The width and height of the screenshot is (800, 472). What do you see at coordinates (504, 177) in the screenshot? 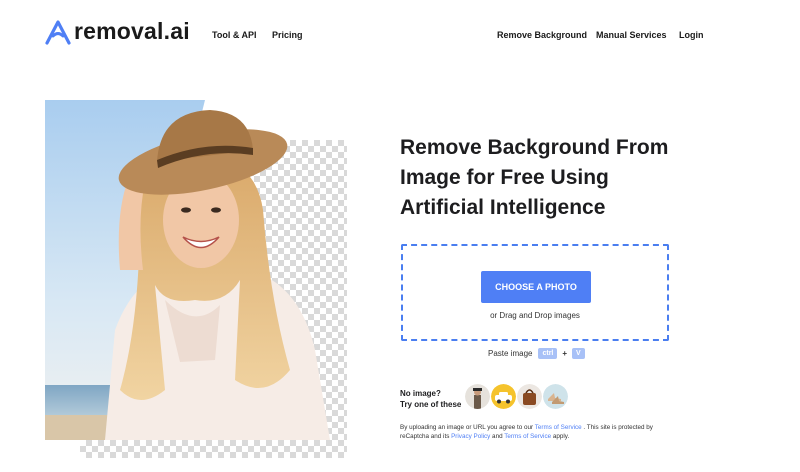
I see `headline-line-2: Image for Free Using` at bounding box center [504, 177].